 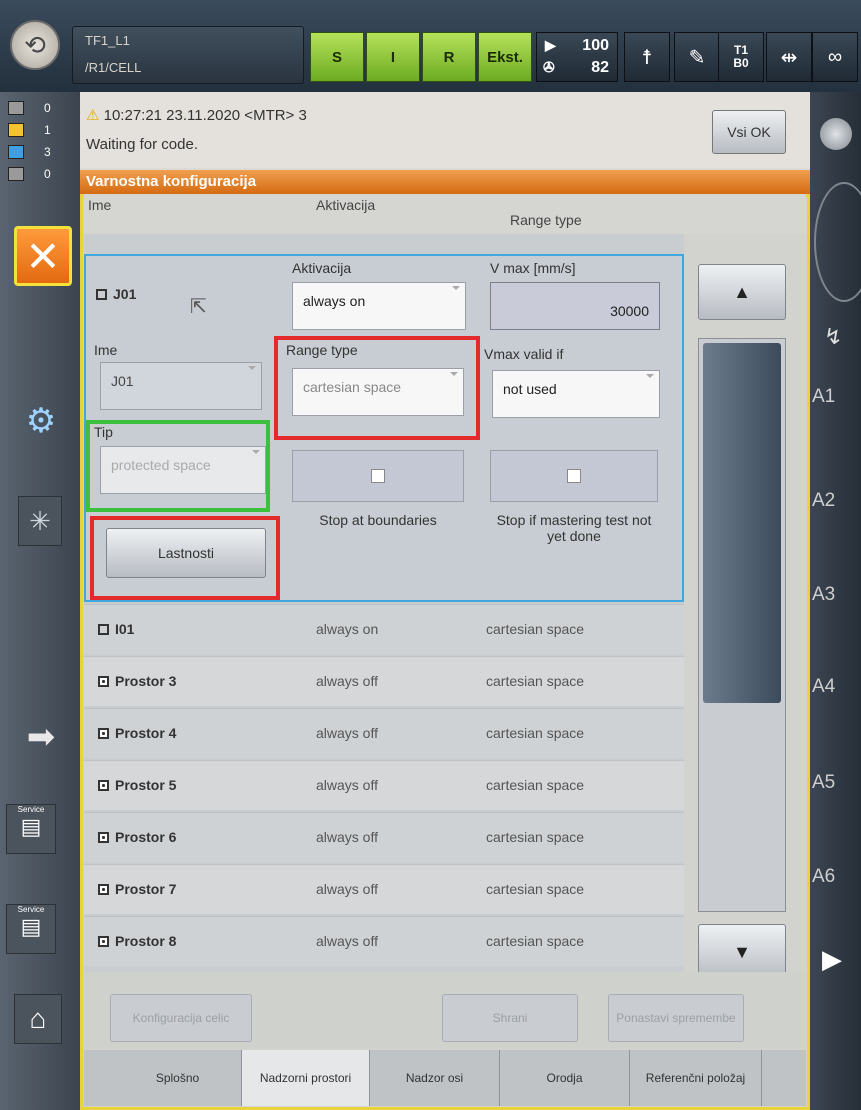 I want to click on forward-arrow-button: ➡, so click(x=41, y=737).